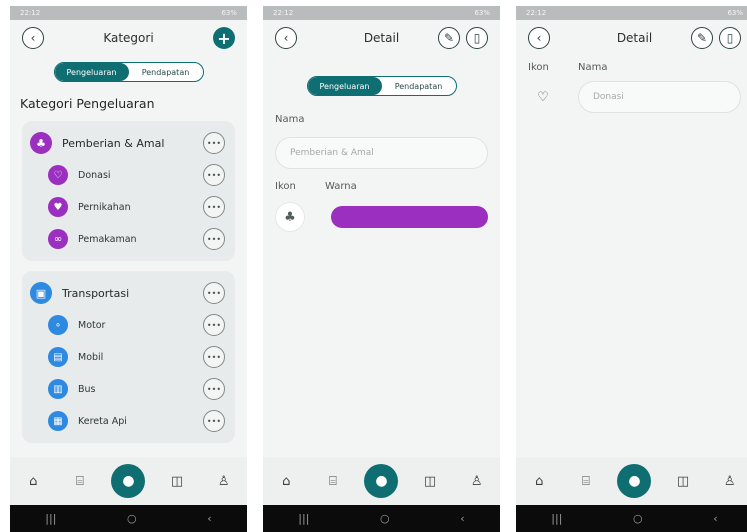 This screenshot has height=532, width=747. What do you see at coordinates (127, 325) in the screenshot?
I see `subcategory-row: ∘ Motor •••` at bounding box center [127, 325].